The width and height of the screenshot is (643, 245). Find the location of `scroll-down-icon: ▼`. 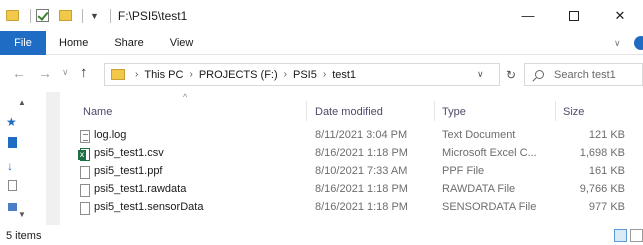

scroll-down-icon: ▼ is located at coordinates (22, 214).